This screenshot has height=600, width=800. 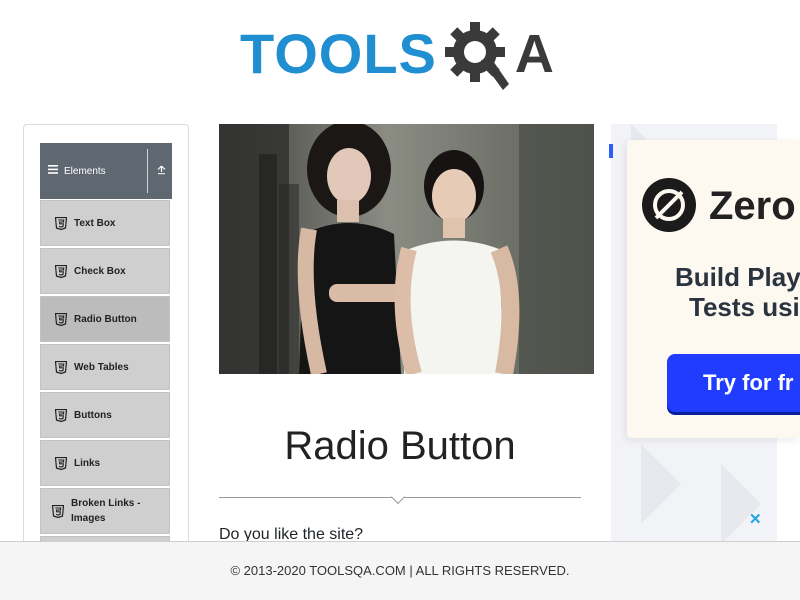 I want to click on sidebar-group-label: Elements, so click(x=85, y=171).